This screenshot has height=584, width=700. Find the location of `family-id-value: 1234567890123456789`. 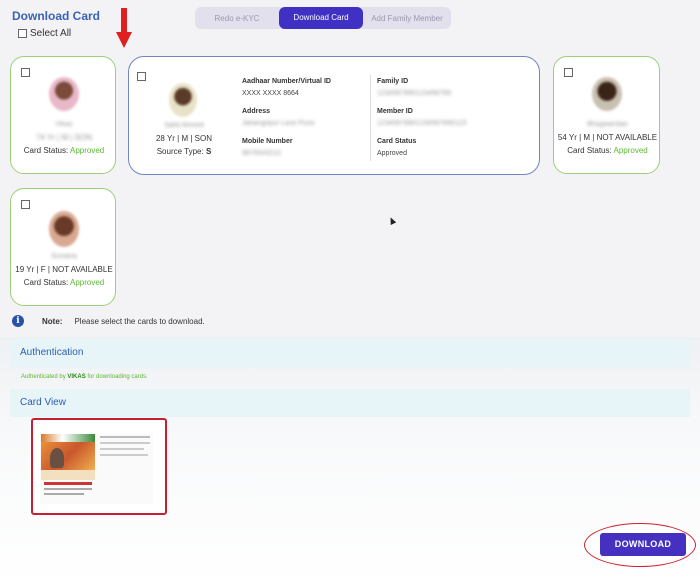

family-id-value: 1234567890123456789 is located at coordinates (414, 93).